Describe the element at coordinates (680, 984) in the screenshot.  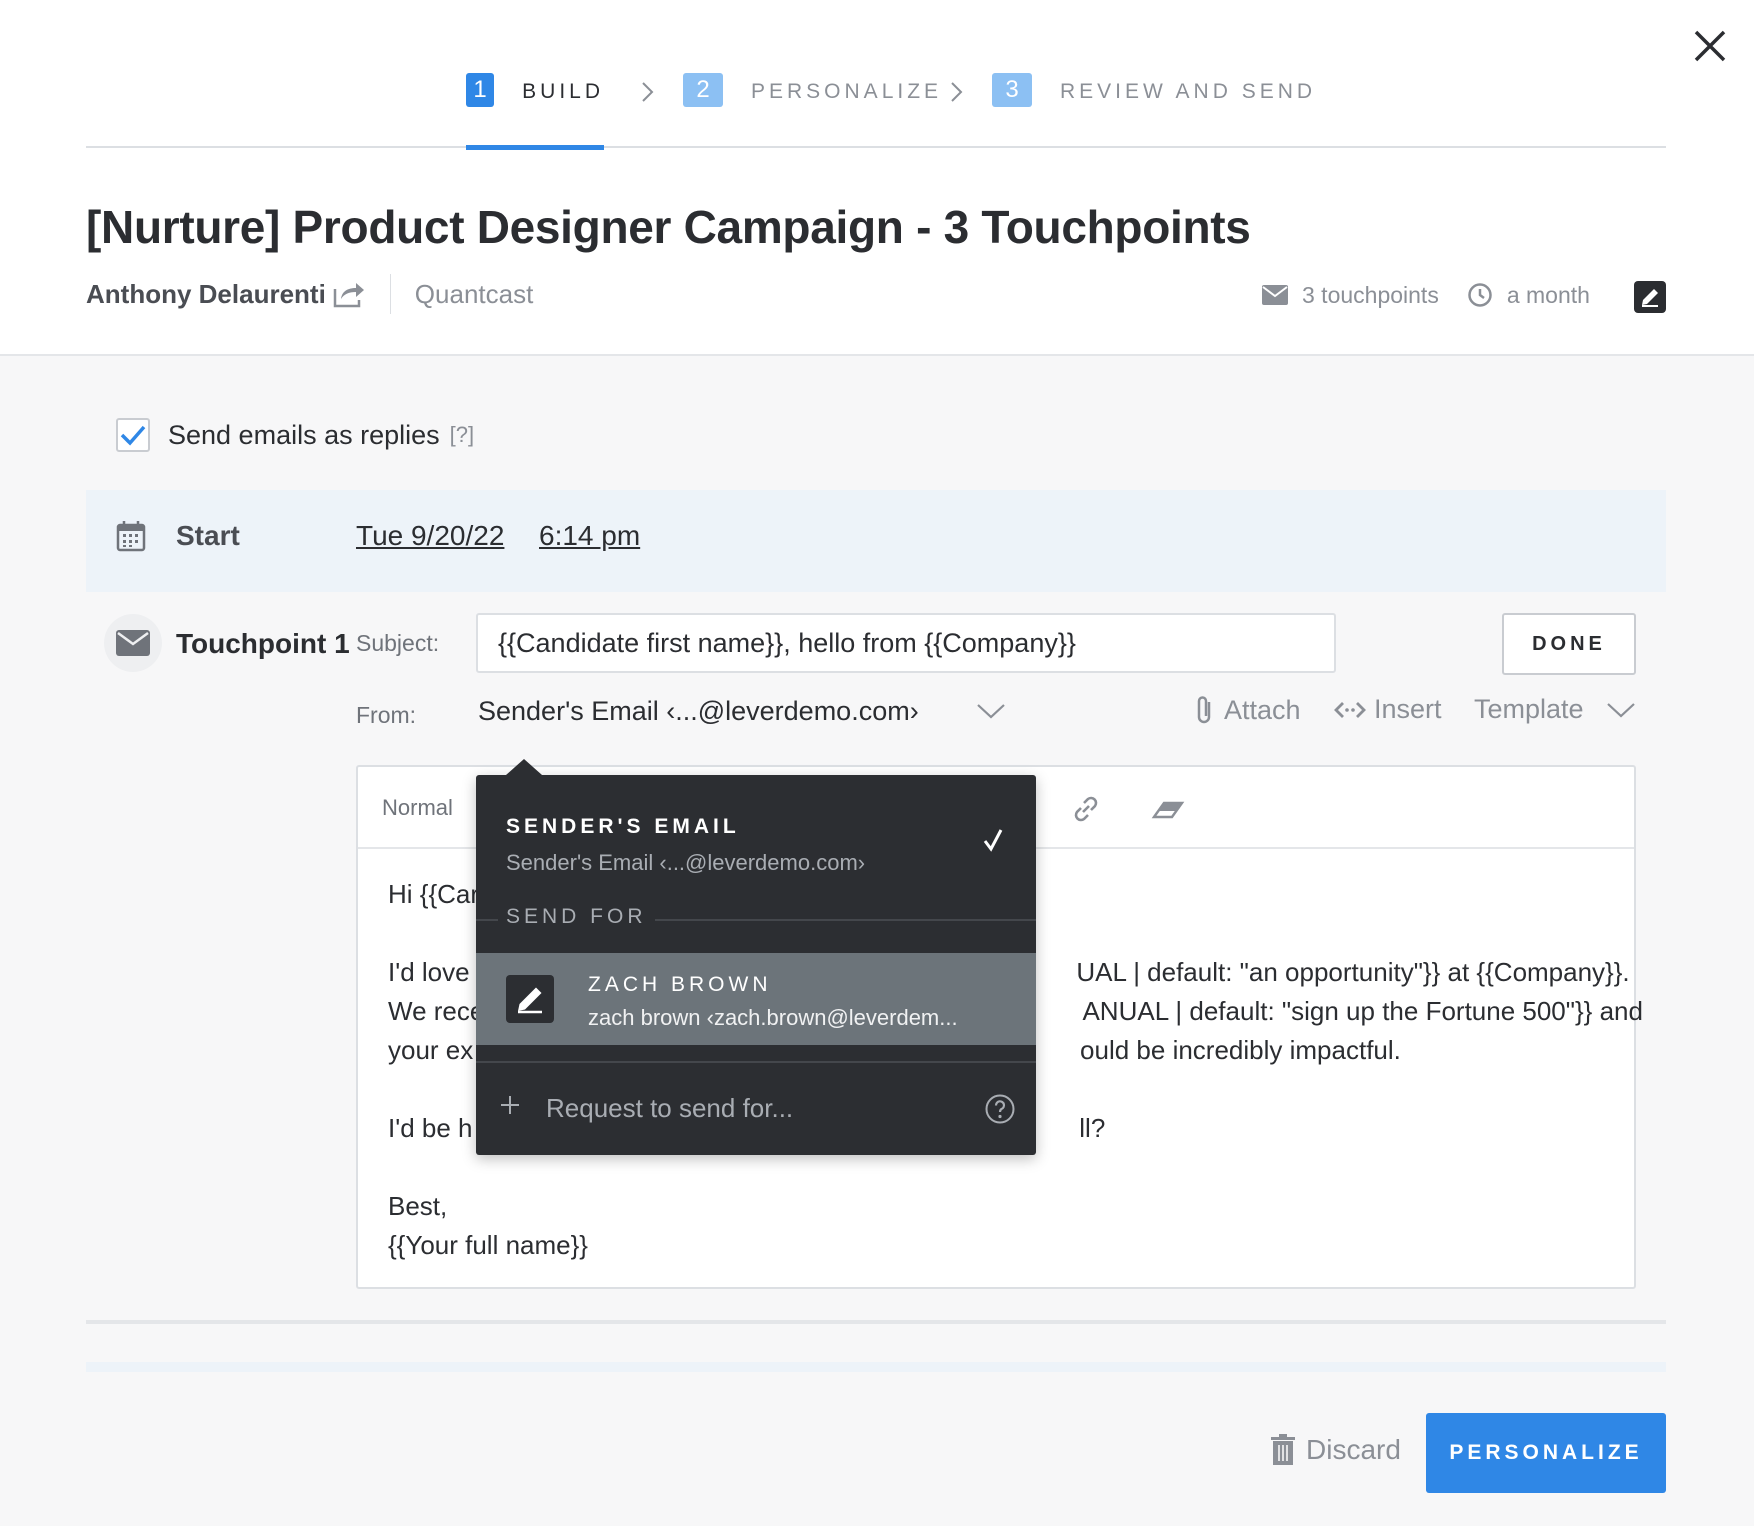
I see `send-for-name: ZACH BROWN` at that location.